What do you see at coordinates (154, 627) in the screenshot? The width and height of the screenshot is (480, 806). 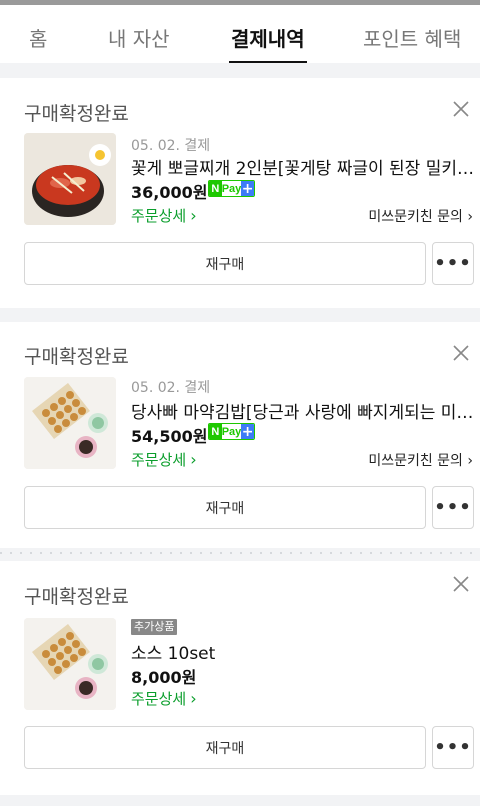 I see `additional-item-badge: 추가상품` at bounding box center [154, 627].